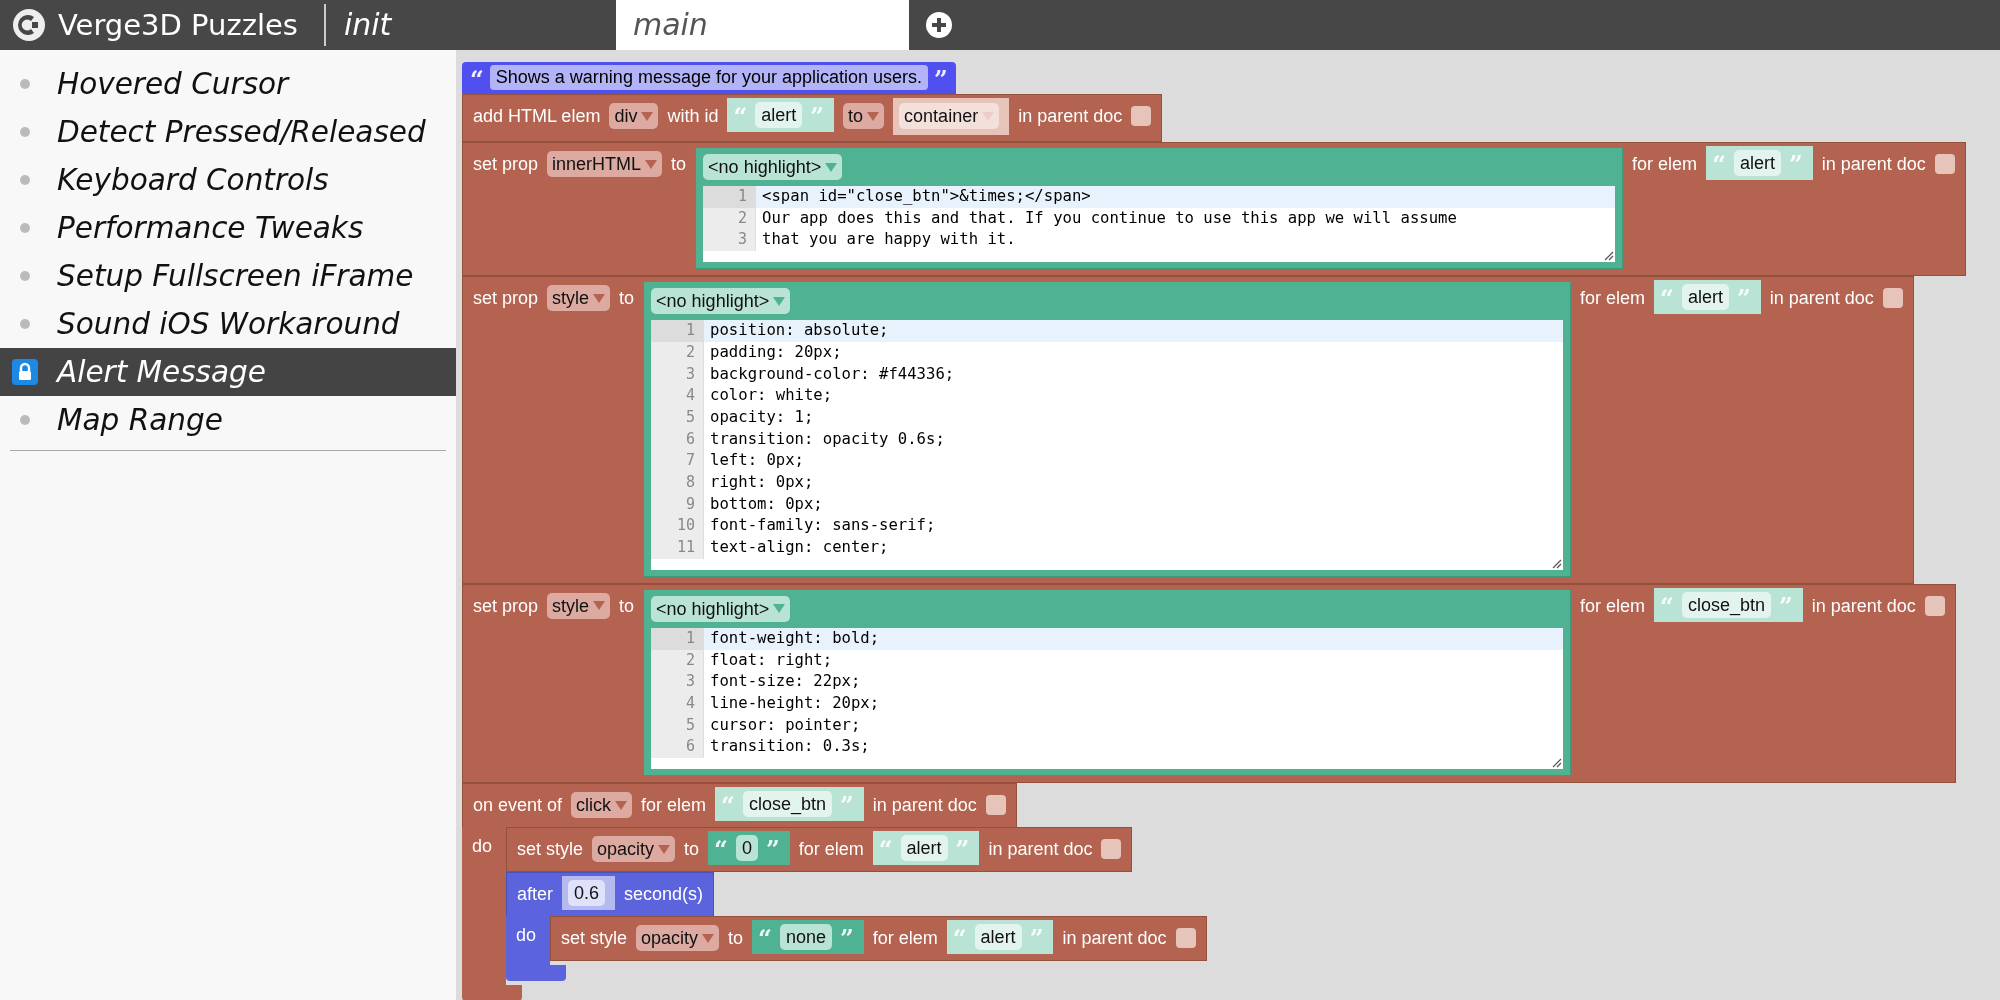 The width and height of the screenshot is (2000, 1000). Describe the element at coordinates (228, 372) in the screenshot. I see `sidebar-item: Alert Message` at that location.